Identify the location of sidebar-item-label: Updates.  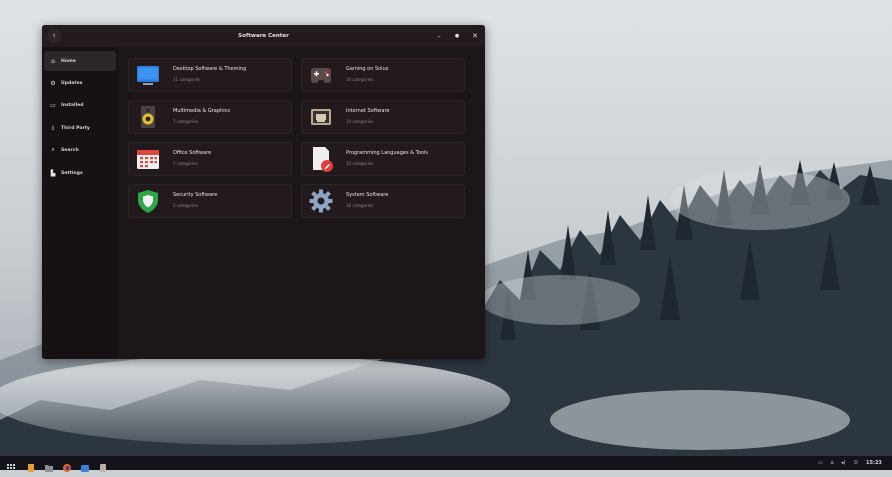
(72, 83).